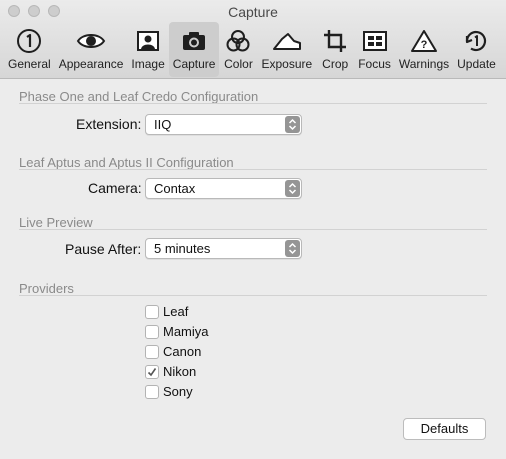 The width and height of the screenshot is (506, 459). What do you see at coordinates (126, 162) in the screenshot?
I see `section-heading-leaf-aptus: Leaf Aptus and Aptus II Configuration` at bounding box center [126, 162].